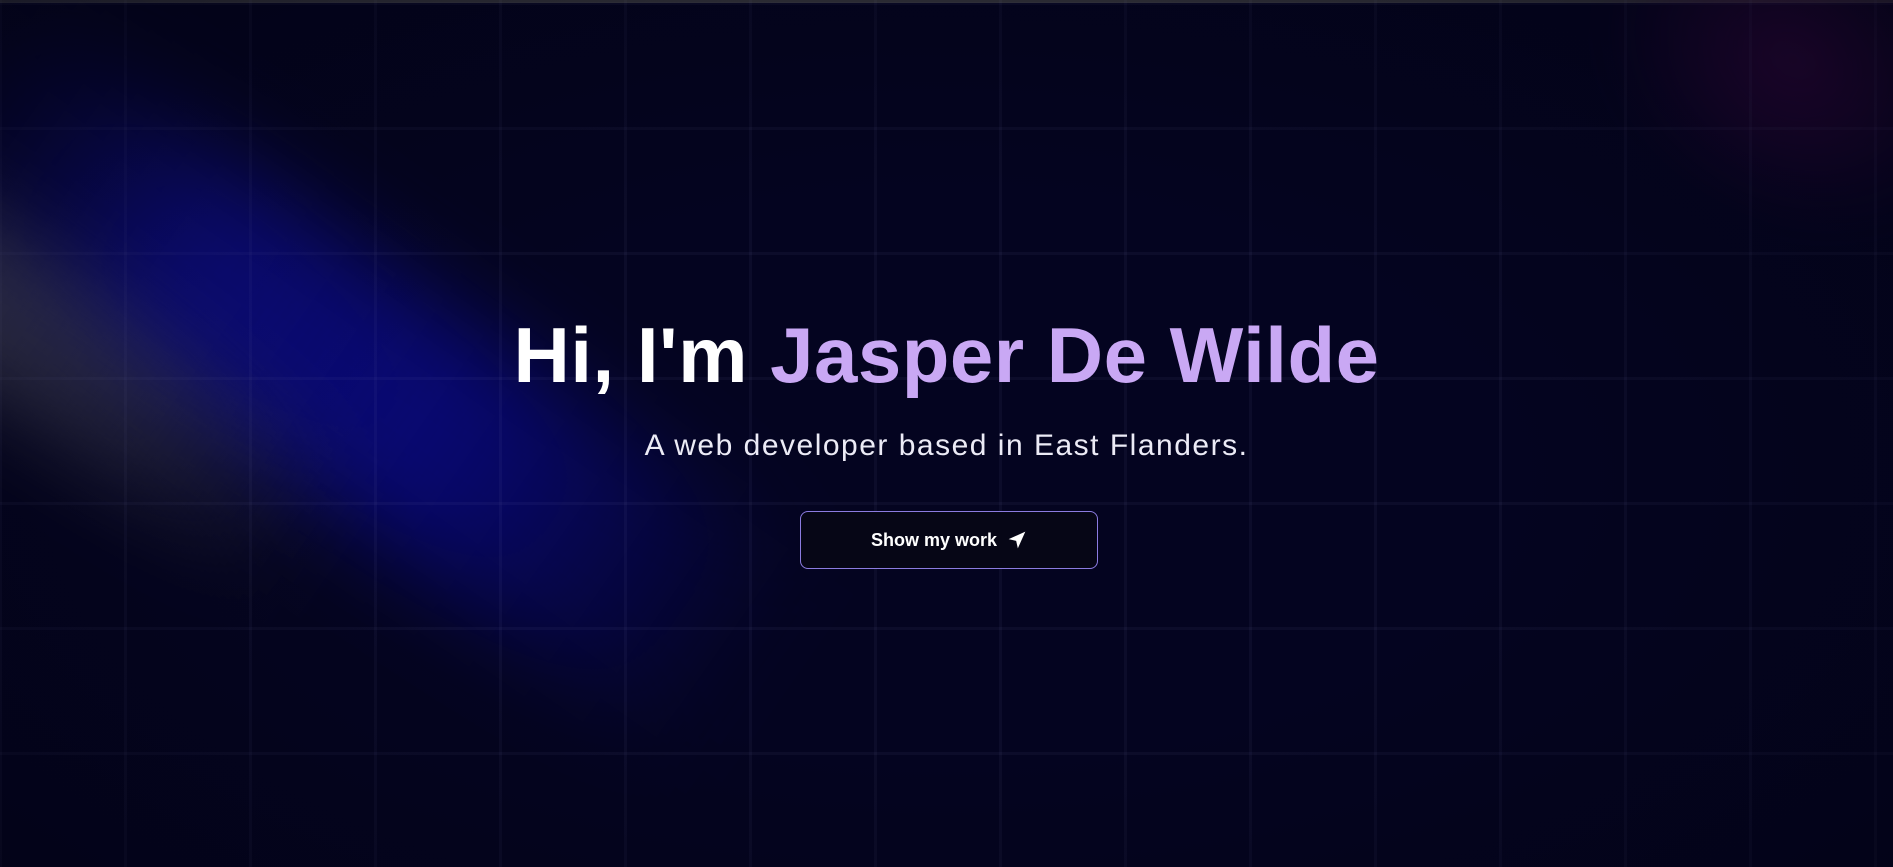 The width and height of the screenshot is (1893, 867). Describe the element at coordinates (1017, 540) in the screenshot. I see `send-icon` at that location.